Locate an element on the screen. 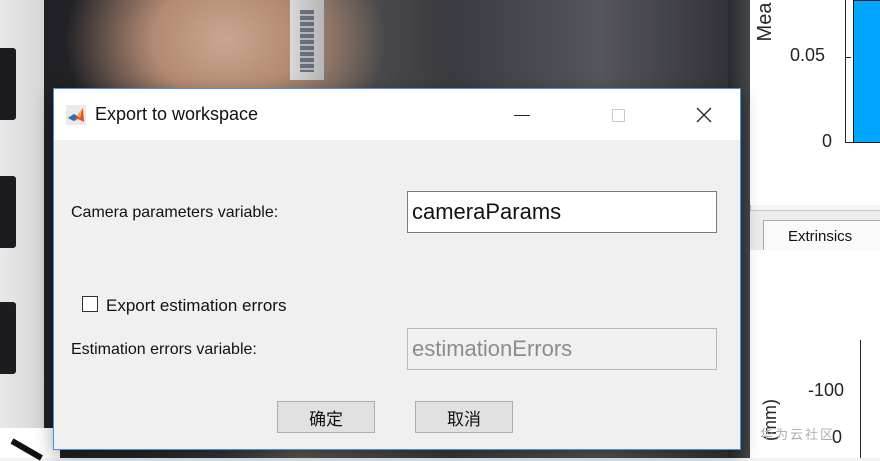 This screenshot has width=880, height=461. matlab-logo-icon is located at coordinates (76, 115).